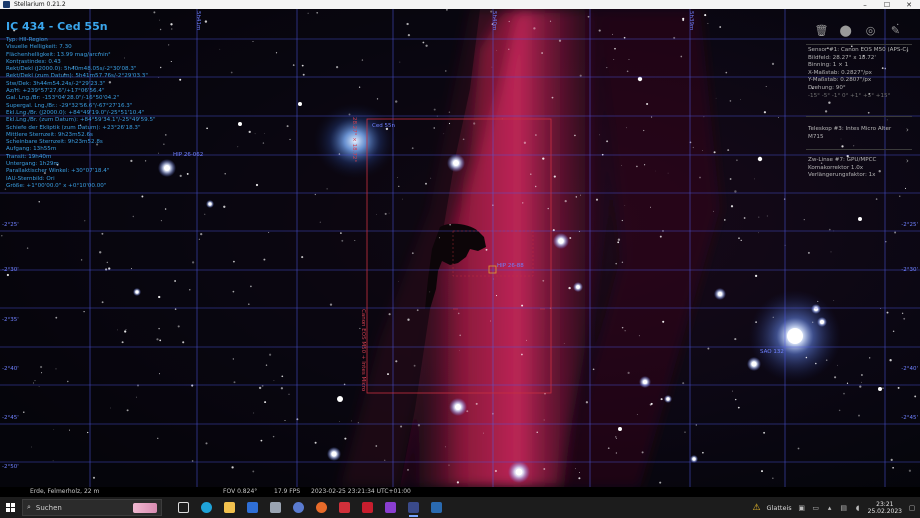 The height and width of the screenshot is (518, 920). I want to click on tray-icon: ▣, so click(802, 508).